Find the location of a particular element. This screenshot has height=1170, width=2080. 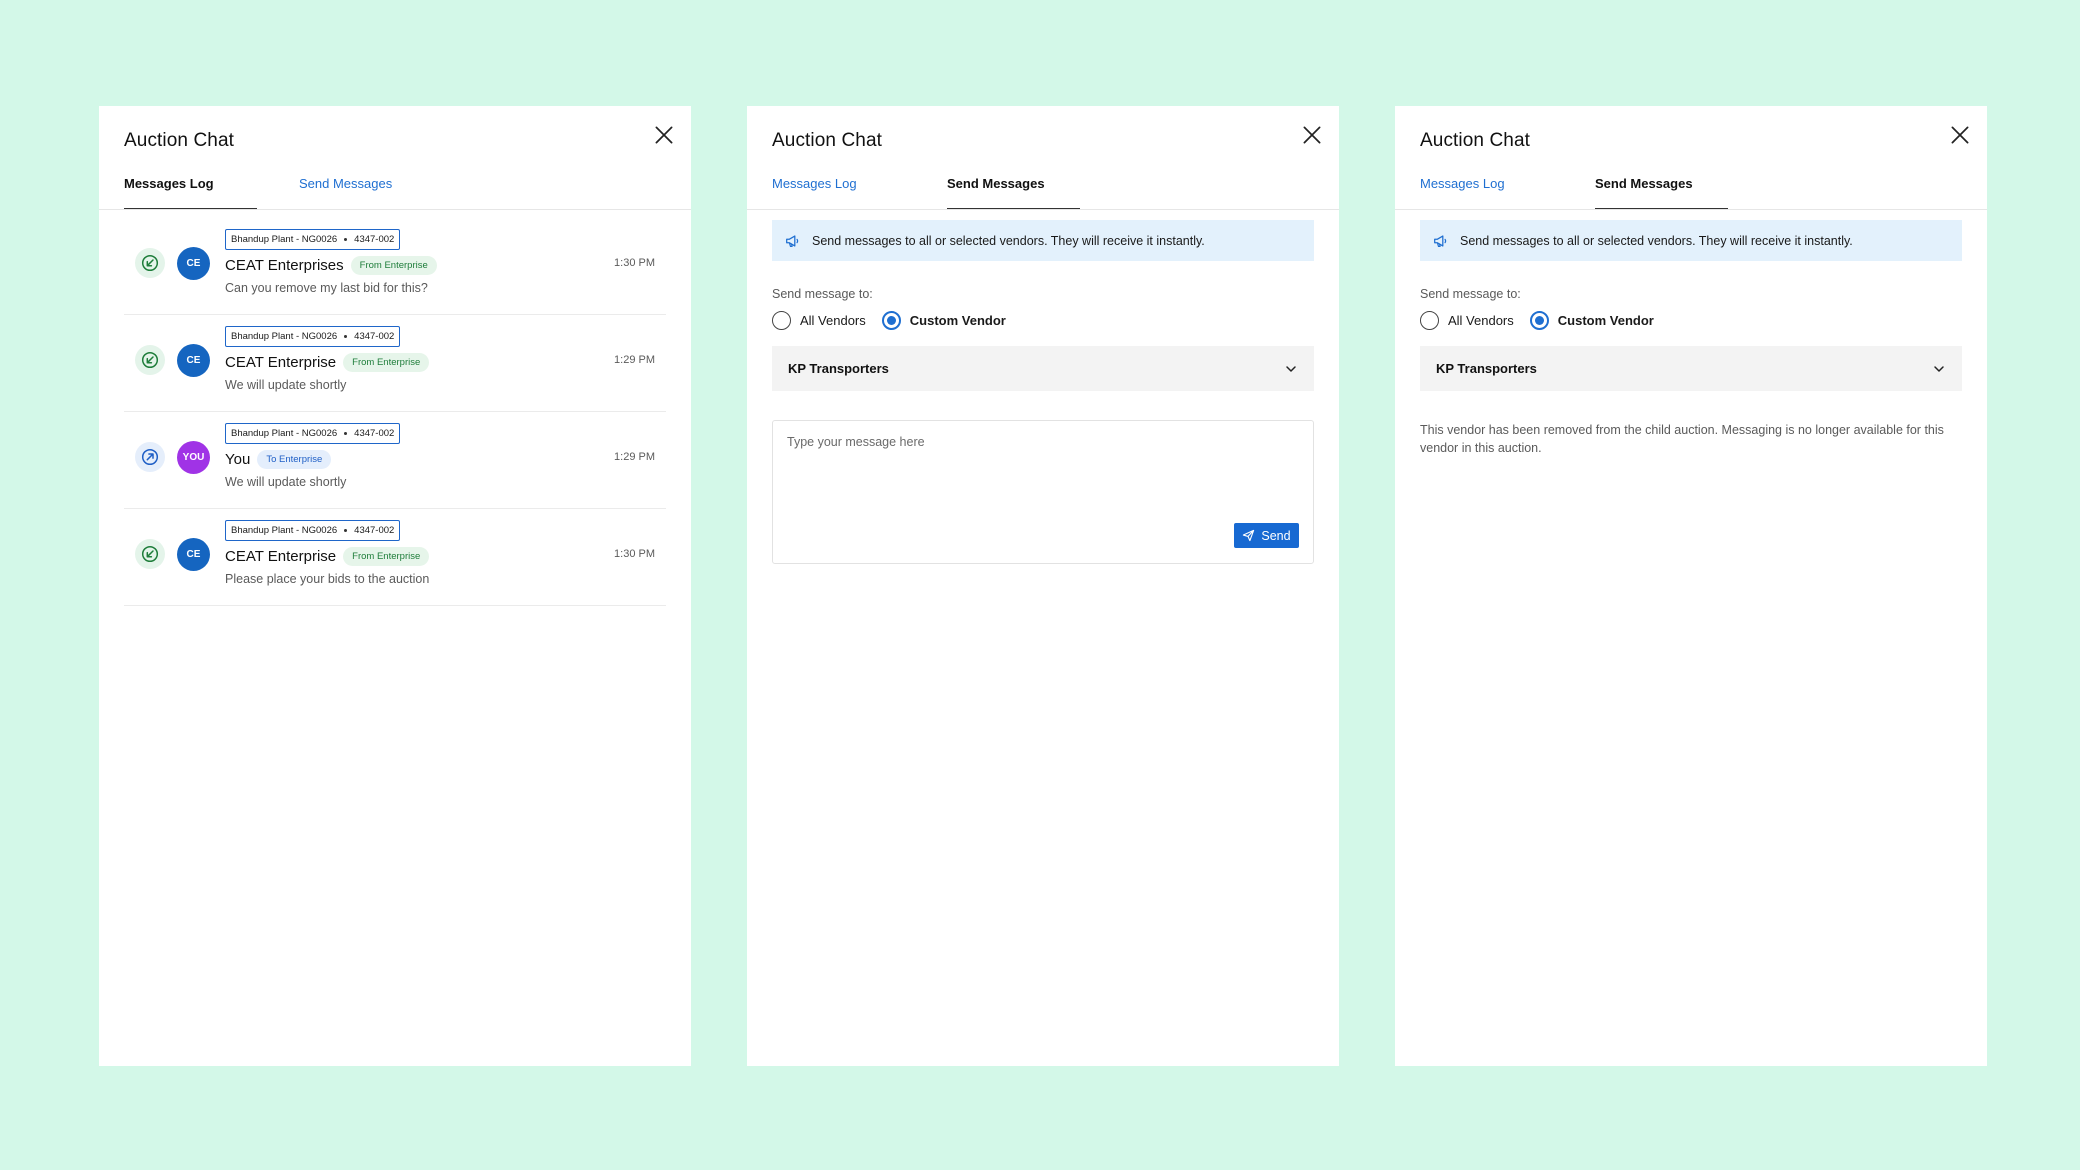

send-button: Send is located at coordinates (1266, 535).